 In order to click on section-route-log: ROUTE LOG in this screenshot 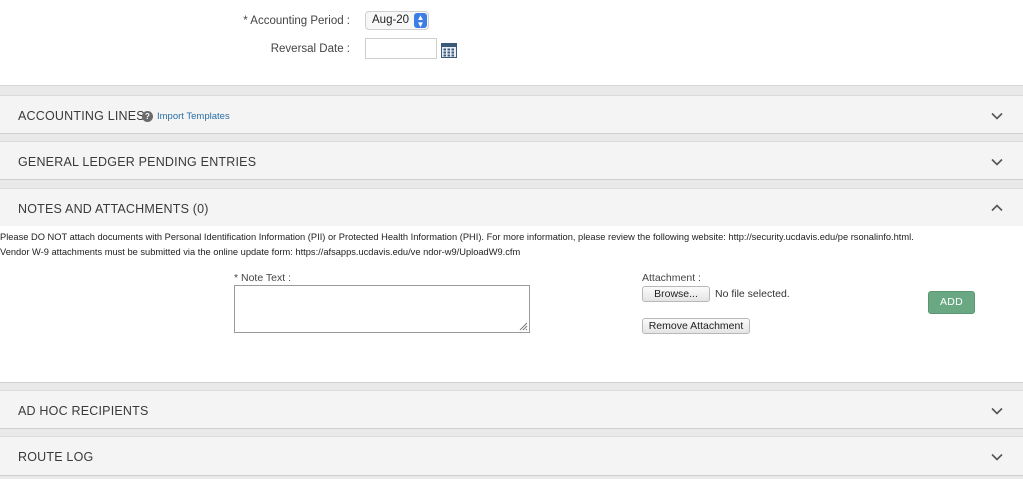, I will do `click(511, 456)`.